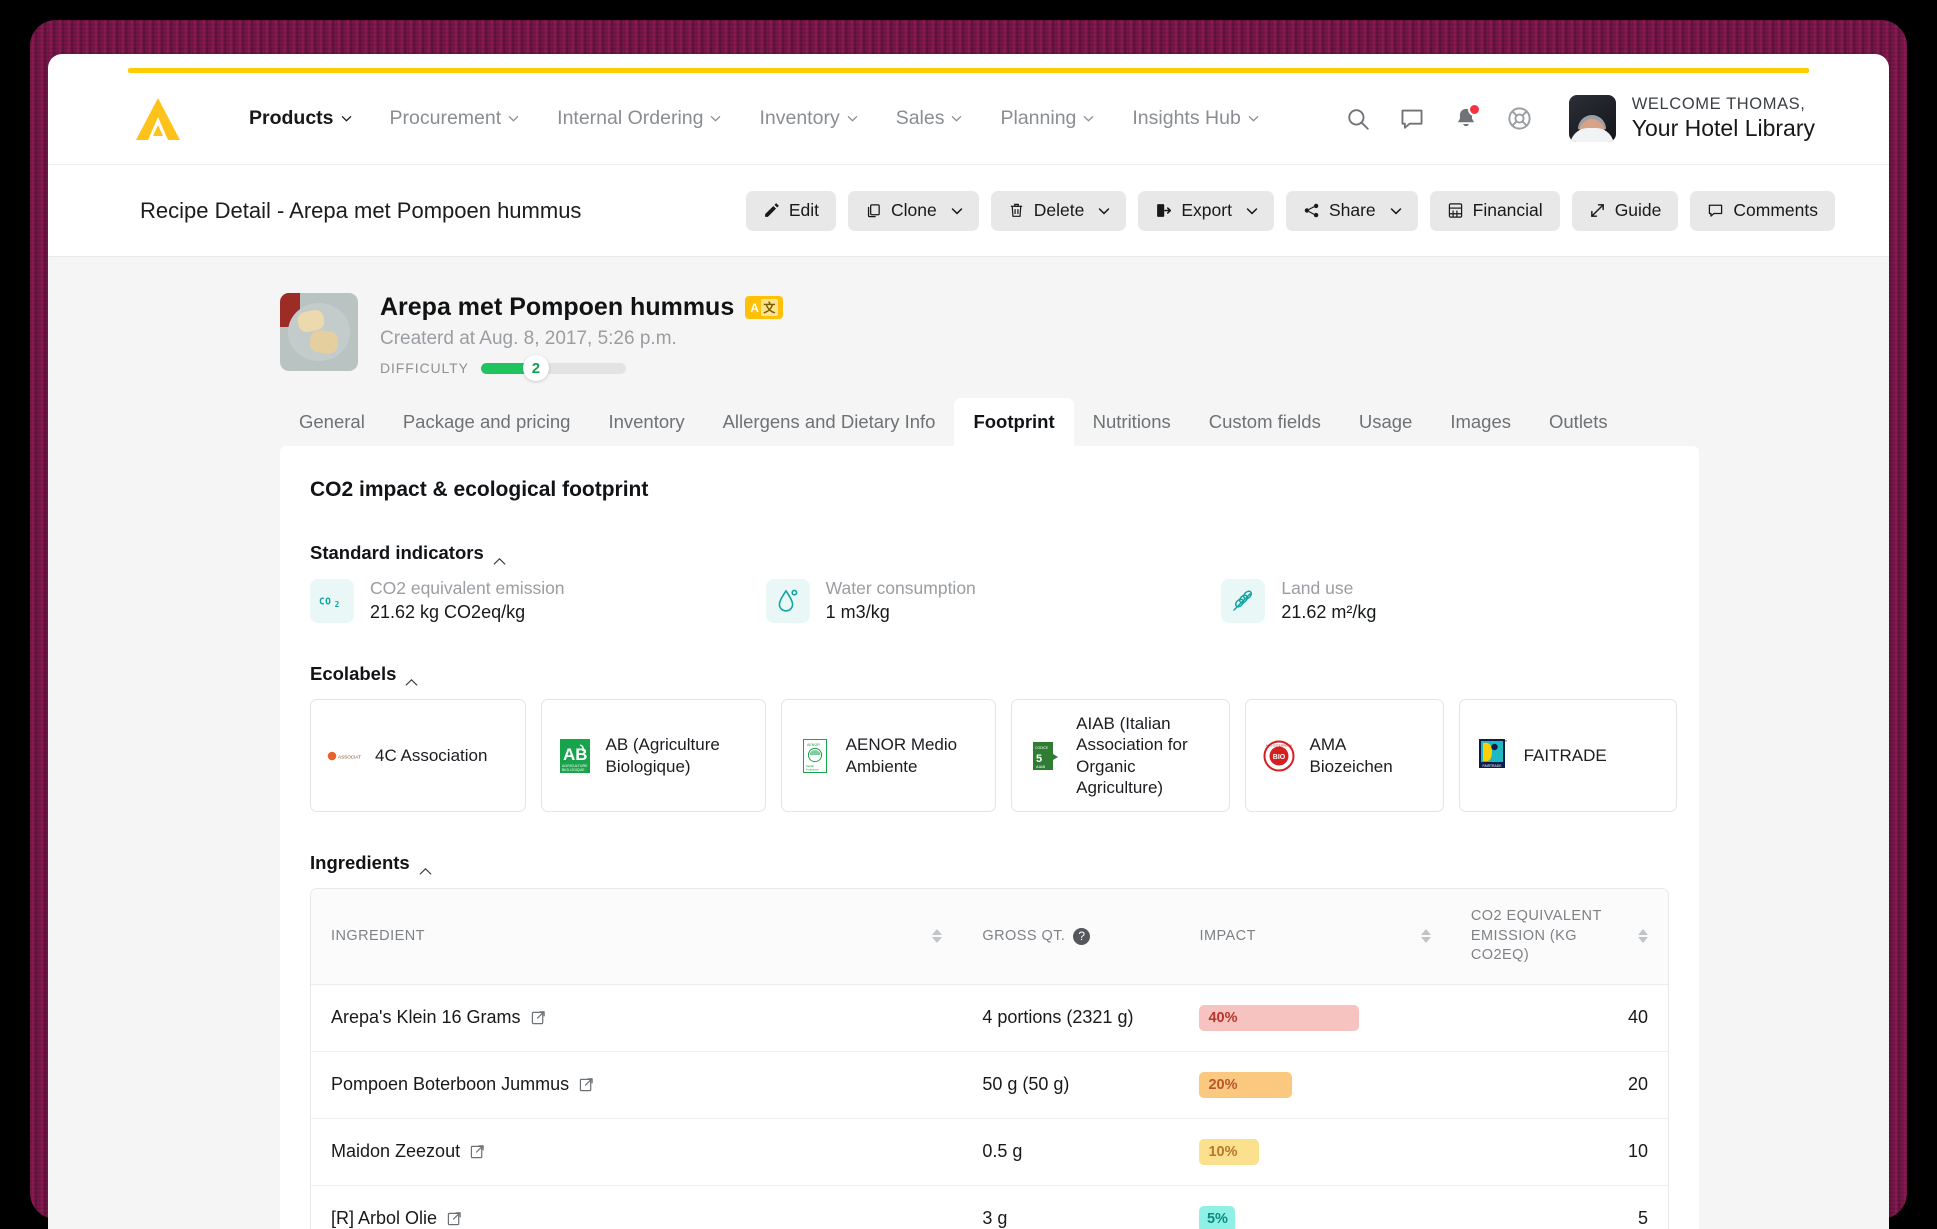 The width and height of the screenshot is (1937, 1229). Describe the element at coordinates (1279, 1018) in the screenshot. I see `impact-bar: 40%` at that location.